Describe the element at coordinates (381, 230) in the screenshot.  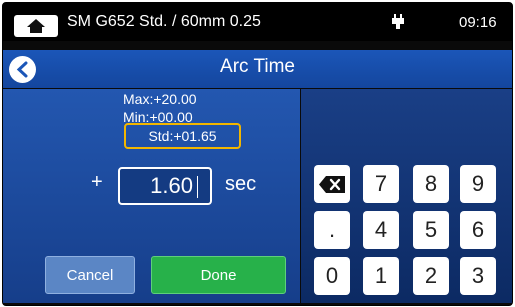
I see `key-4: 4` at that location.